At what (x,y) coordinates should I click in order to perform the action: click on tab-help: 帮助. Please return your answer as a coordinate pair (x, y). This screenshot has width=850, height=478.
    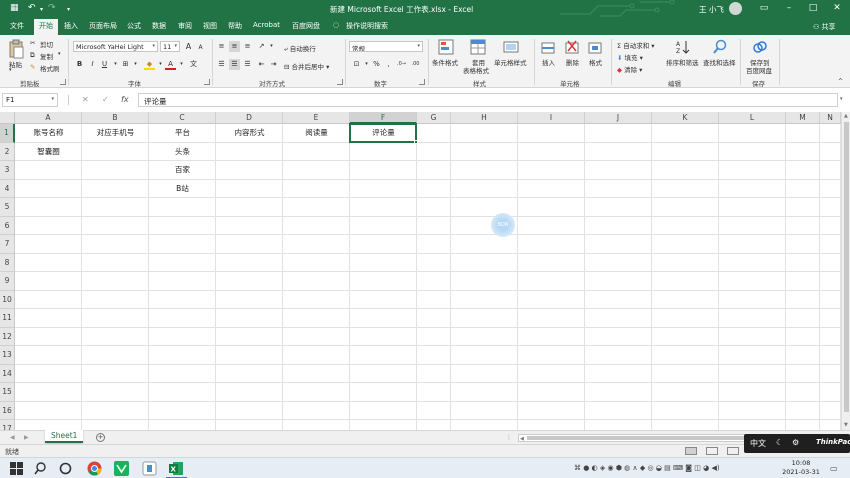
    Looking at the image, I should click on (235, 26).